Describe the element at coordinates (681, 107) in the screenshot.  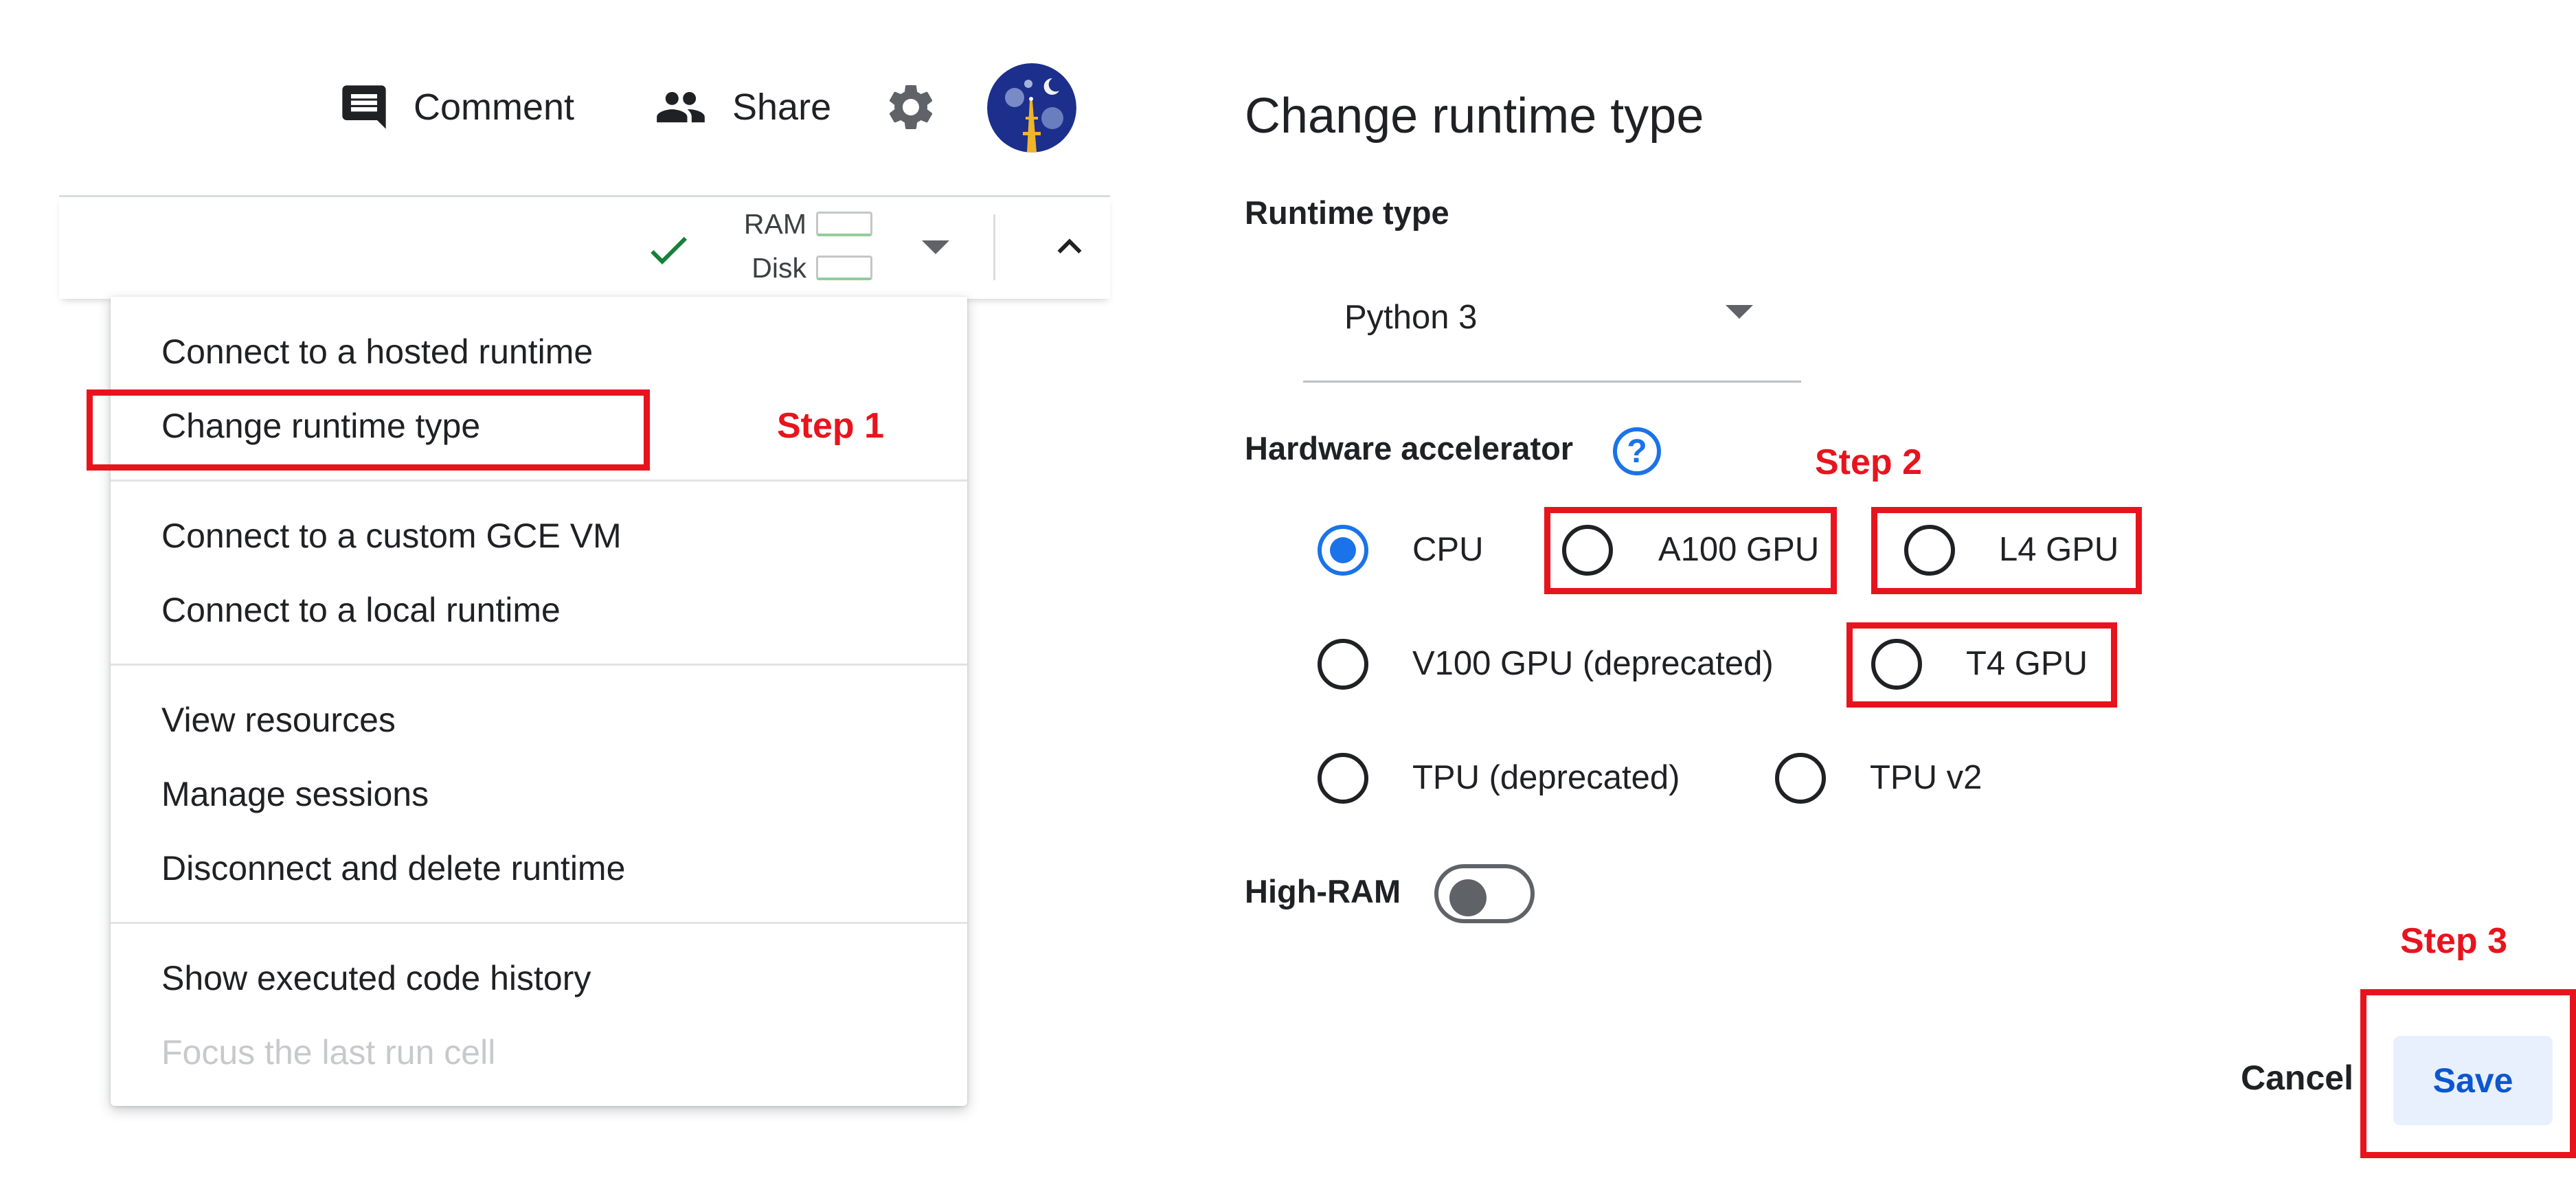
I see `people-icon` at that location.